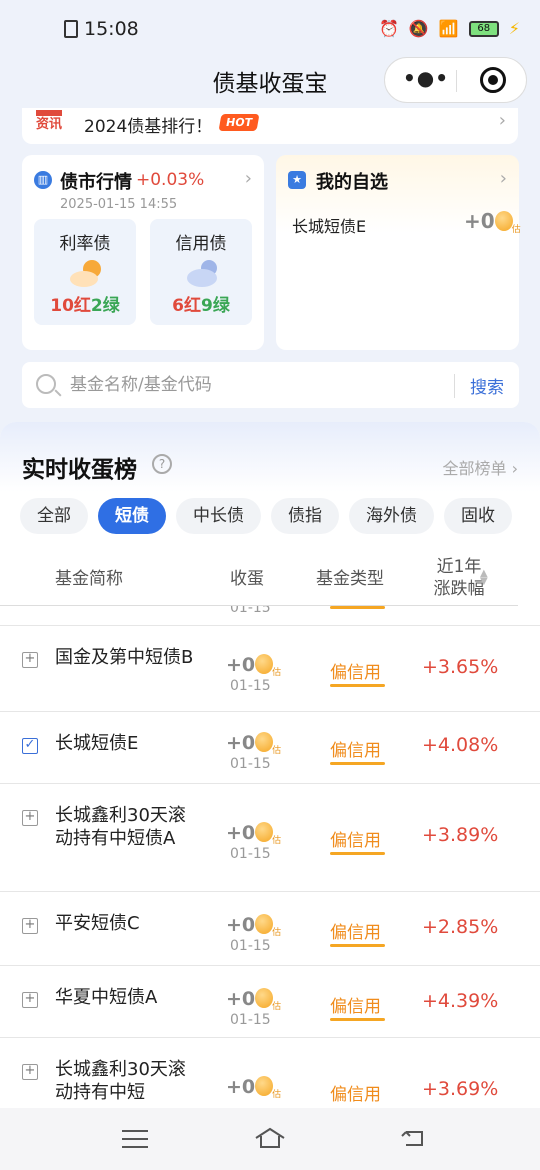  I want to click on close-miniprogram-icon, so click(493, 80).